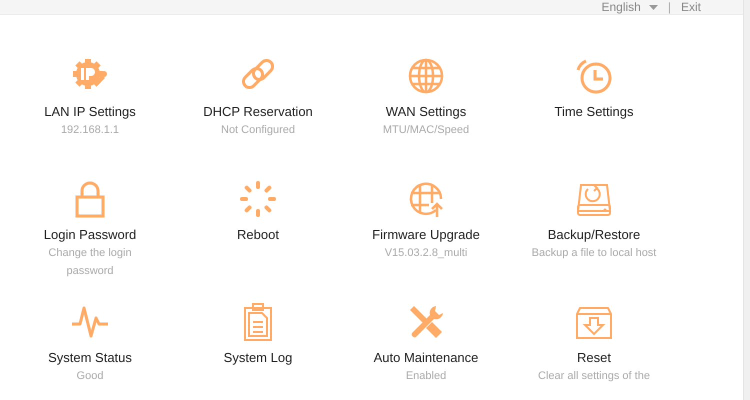 This screenshot has height=400, width=750. Describe the element at coordinates (594, 358) in the screenshot. I see `settings-item-title: Reset` at that location.